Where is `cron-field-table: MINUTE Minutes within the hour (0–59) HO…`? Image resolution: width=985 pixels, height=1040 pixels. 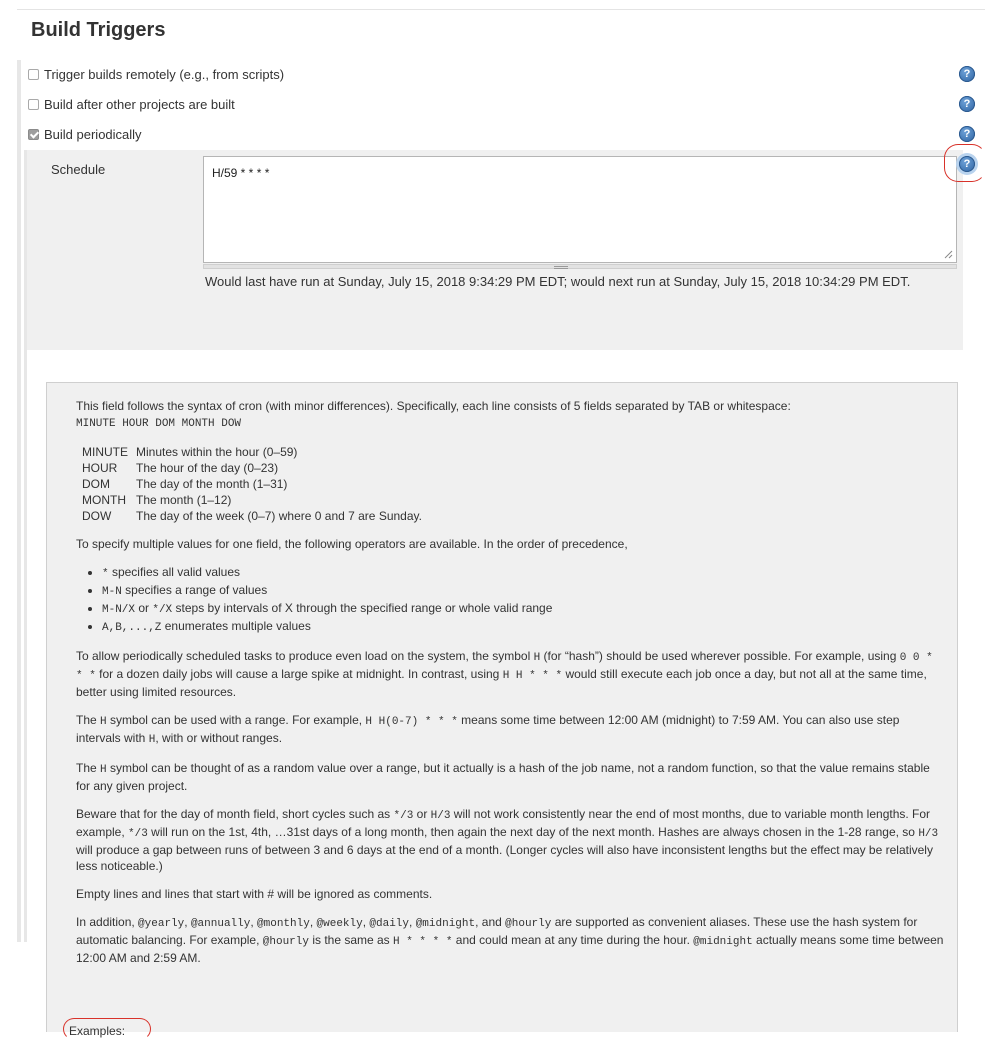 cron-field-table: MINUTE Minutes within the hour (0–59) HO… is located at coordinates (510, 484).